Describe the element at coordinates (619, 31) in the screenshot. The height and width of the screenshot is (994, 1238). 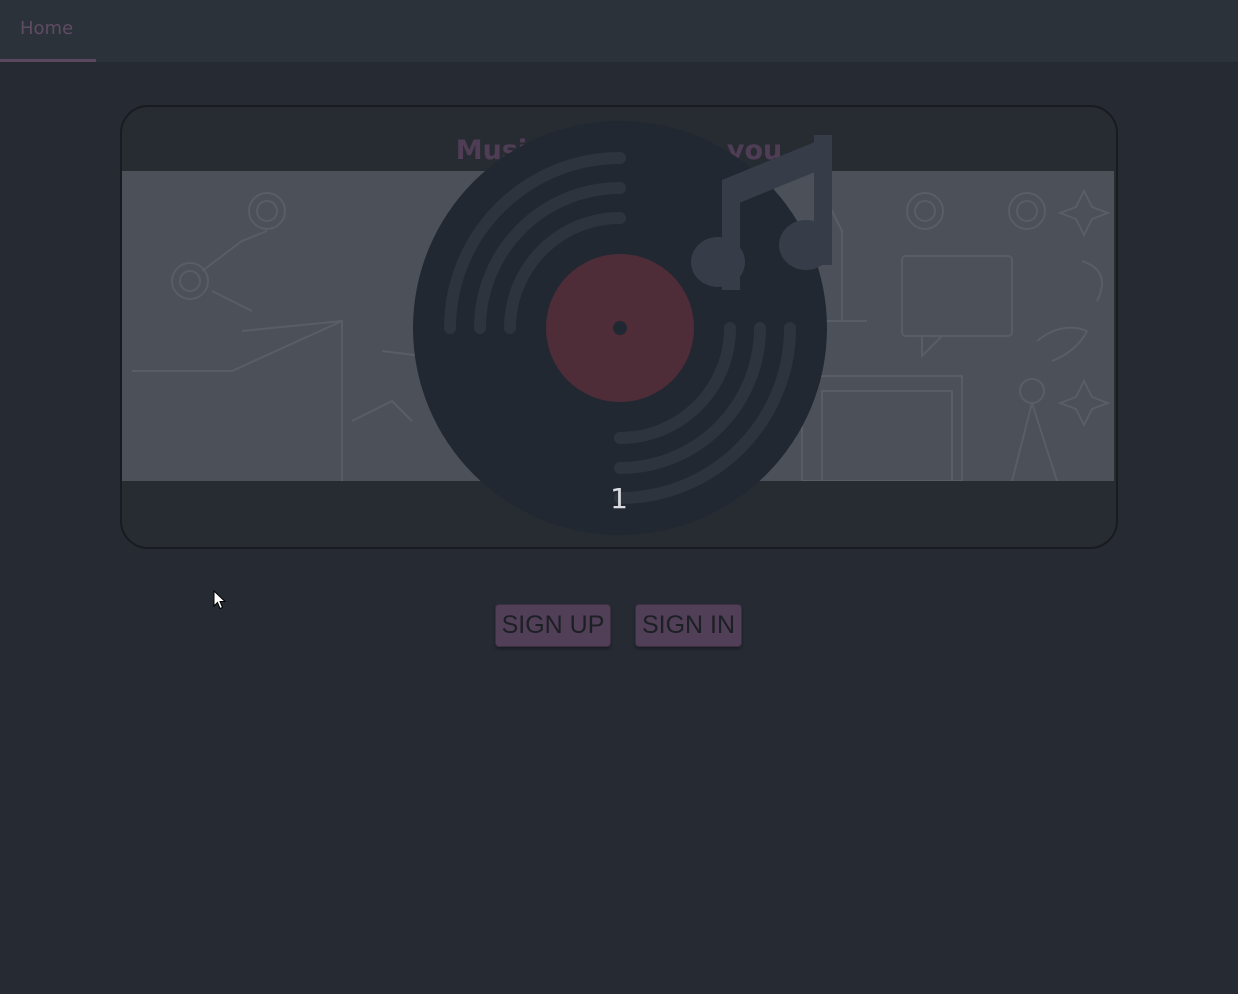
I see `top-nav-bar: Home` at that location.